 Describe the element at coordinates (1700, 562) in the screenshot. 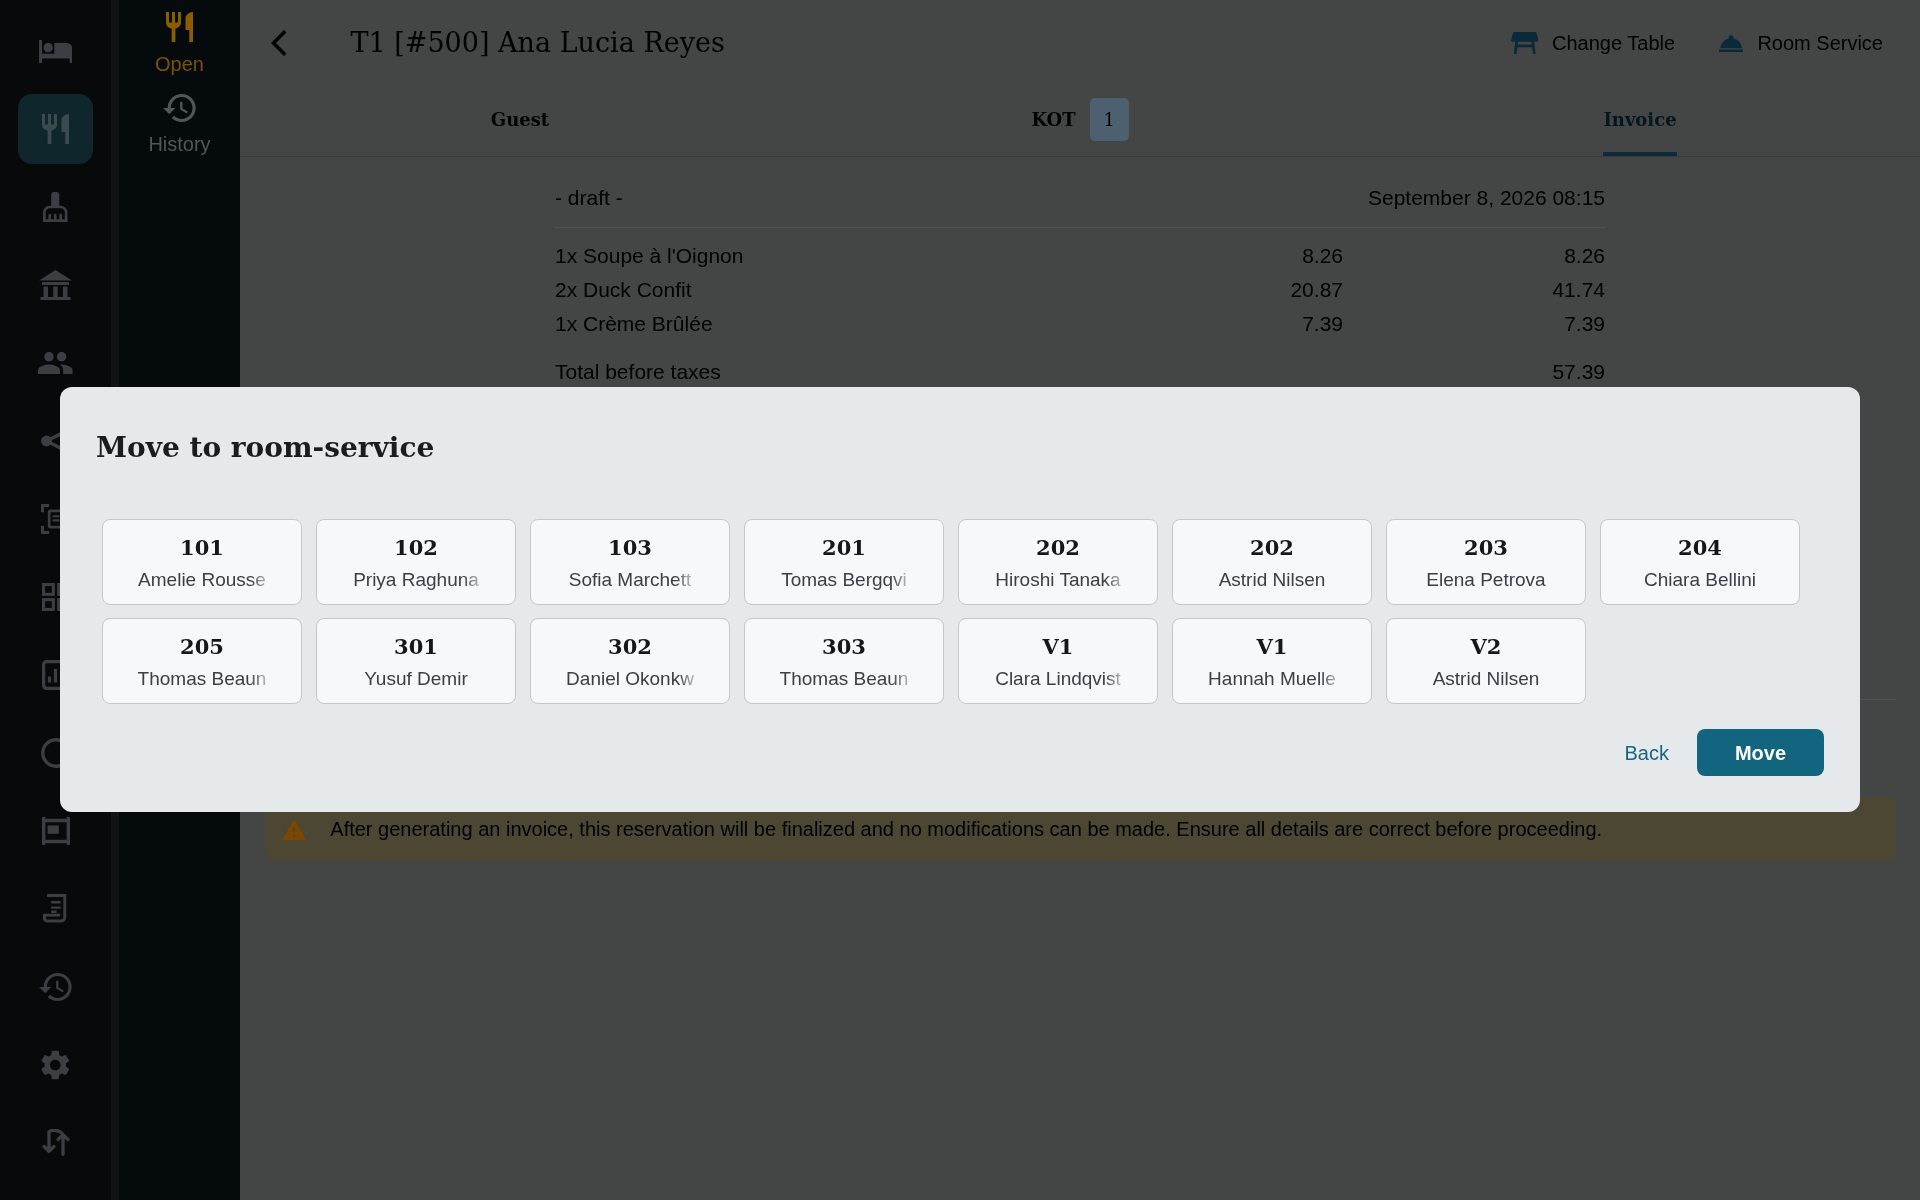

I see `room-card: 204 Chiara Bellini` at that location.